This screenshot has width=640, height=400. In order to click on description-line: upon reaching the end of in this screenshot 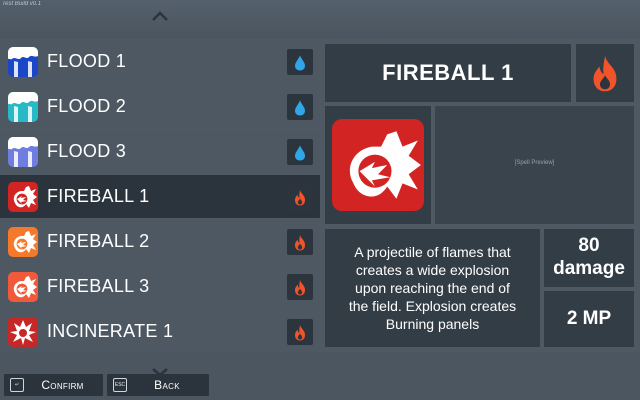, I will do `click(432, 288)`.